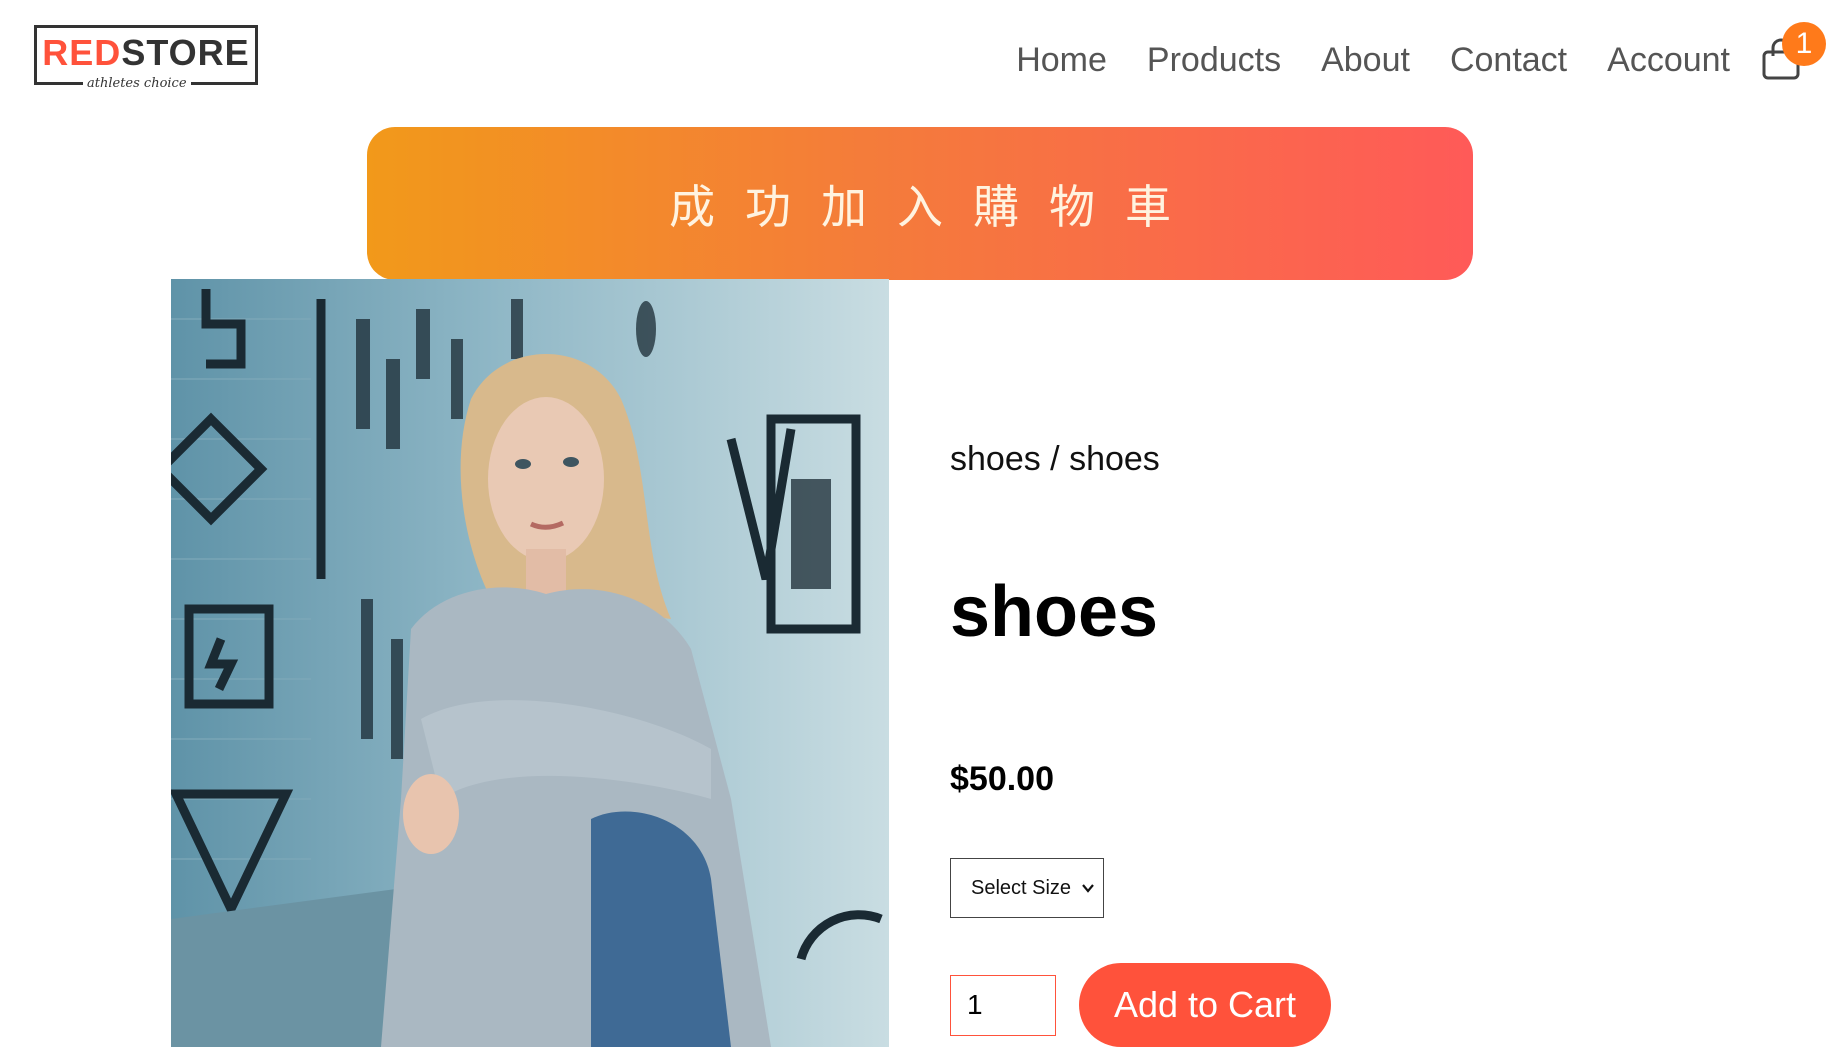 The height and width of the screenshot is (1047, 1830). Describe the element at coordinates (1003, 1005) in the screenshot. I see `quantity-input: 1` at that location.